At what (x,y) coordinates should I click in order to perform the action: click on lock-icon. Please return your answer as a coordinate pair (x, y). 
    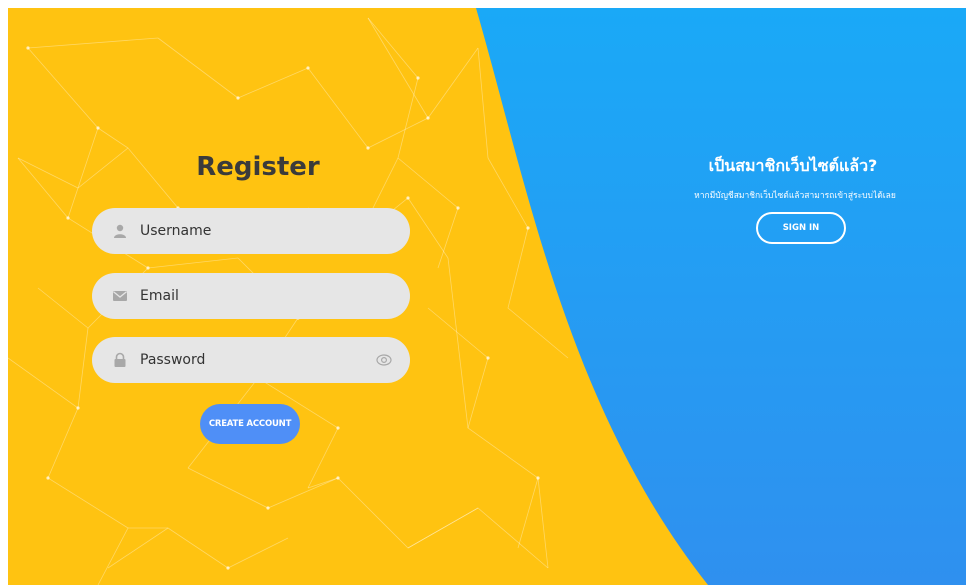
    Looking at the image, I should click on (120, 359).